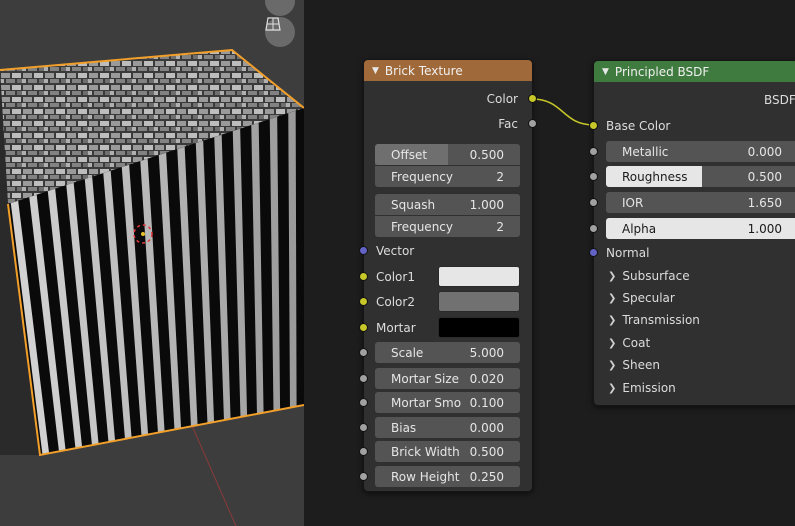  I want to click on grid-icon, so click(280, 32).